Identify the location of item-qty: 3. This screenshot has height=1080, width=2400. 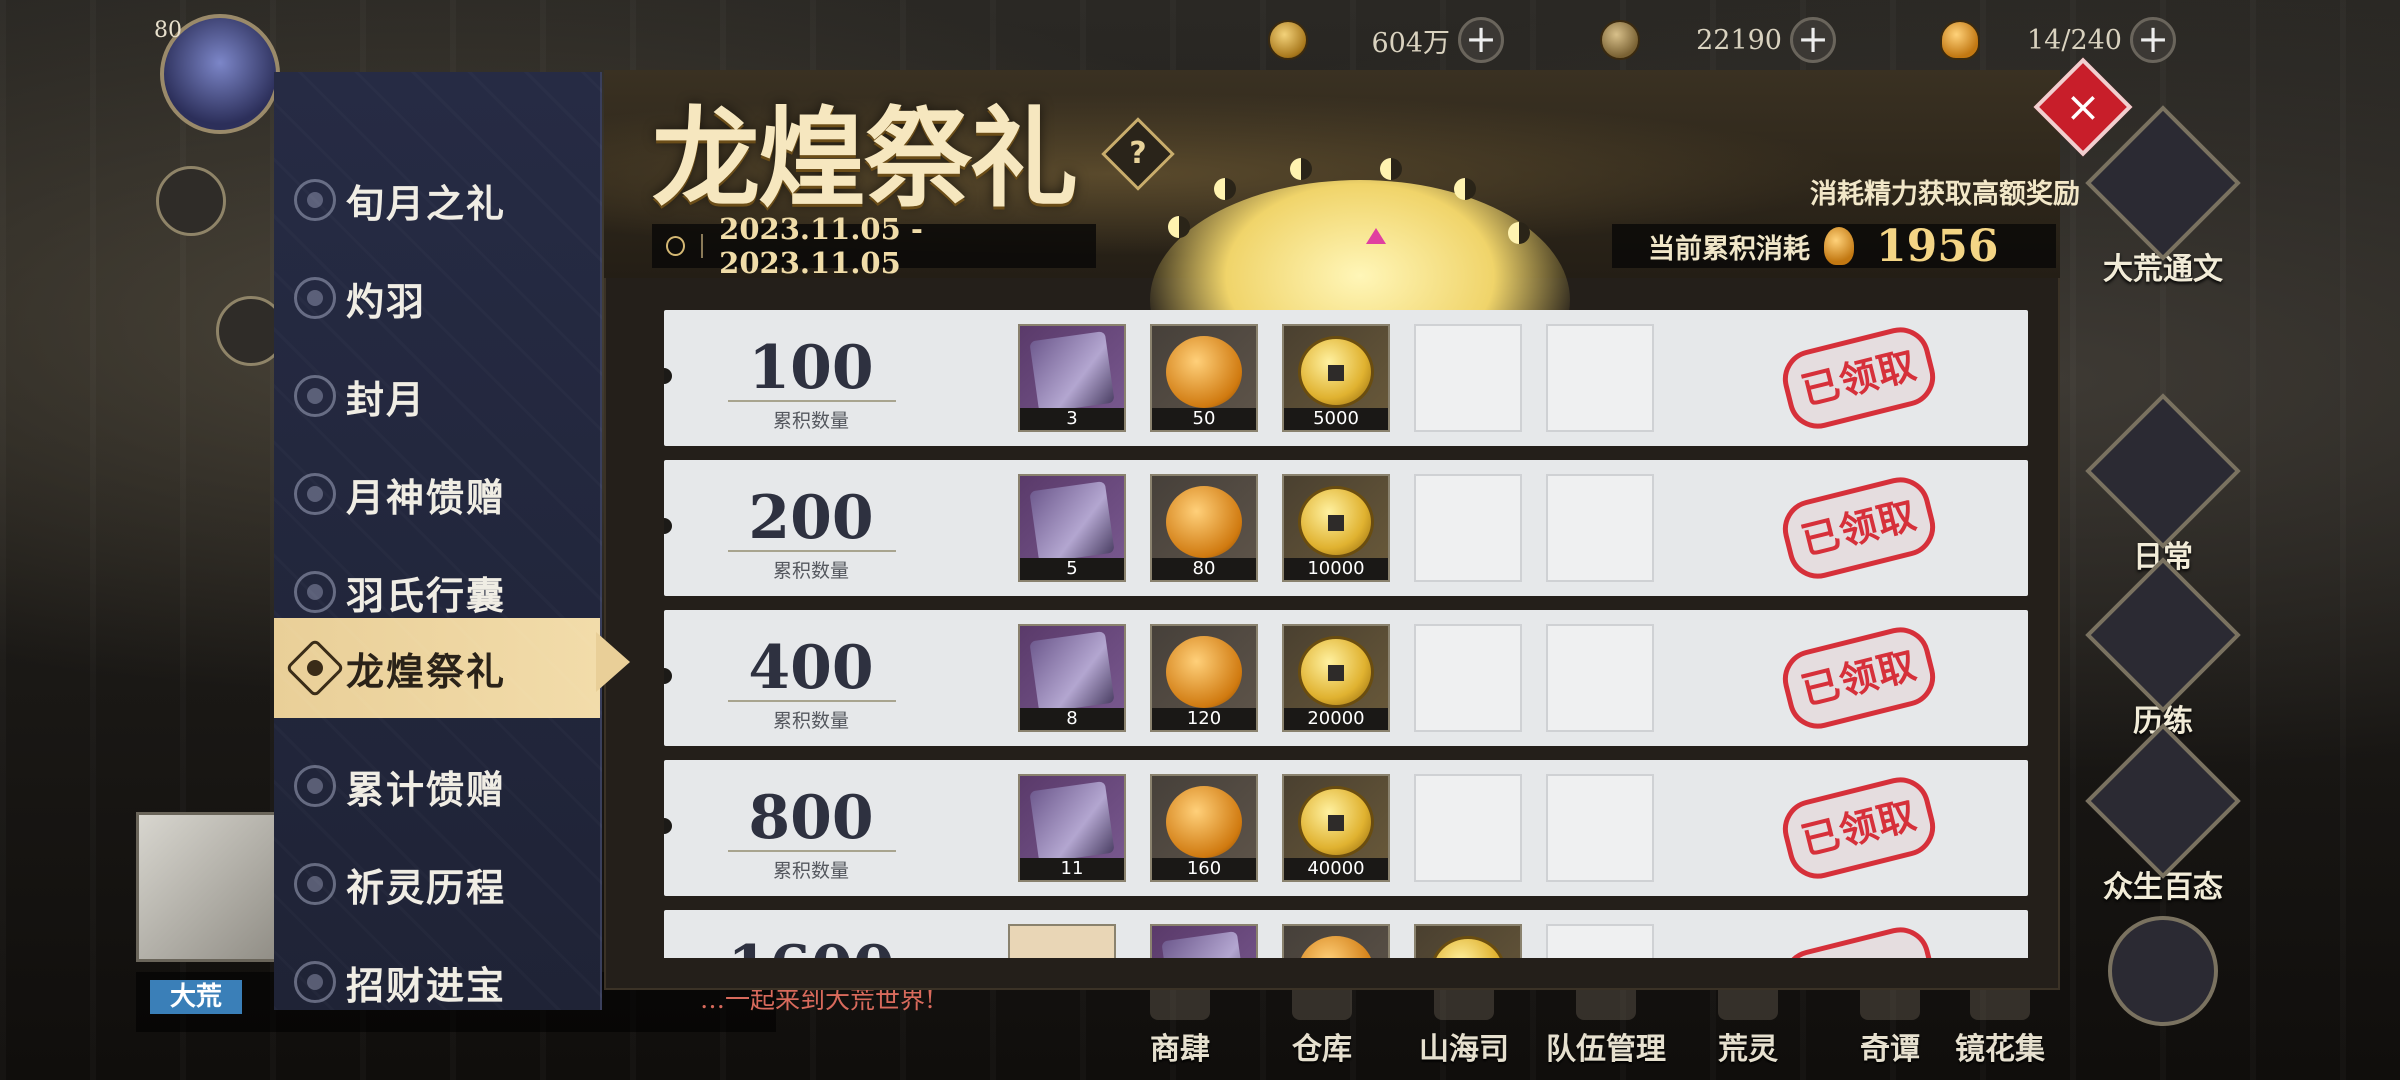
(1072, 419).